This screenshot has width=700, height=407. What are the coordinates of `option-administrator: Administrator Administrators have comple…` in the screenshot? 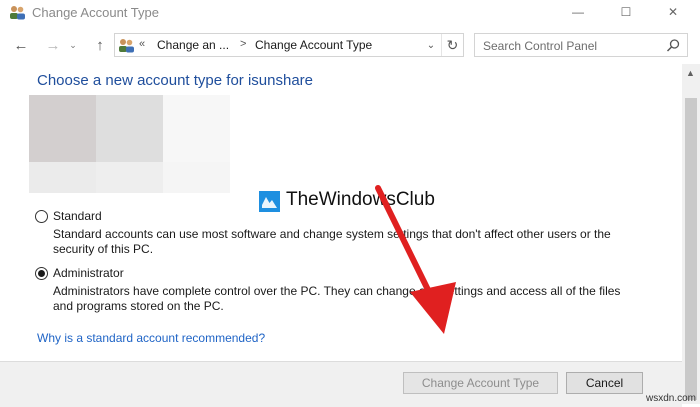 It's located at (355, 291).